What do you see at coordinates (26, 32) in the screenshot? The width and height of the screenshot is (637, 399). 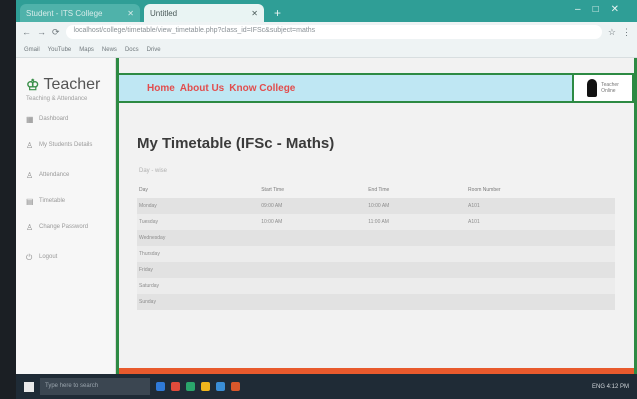 I see `back-icon: ←` at bounding box center [26, 32].